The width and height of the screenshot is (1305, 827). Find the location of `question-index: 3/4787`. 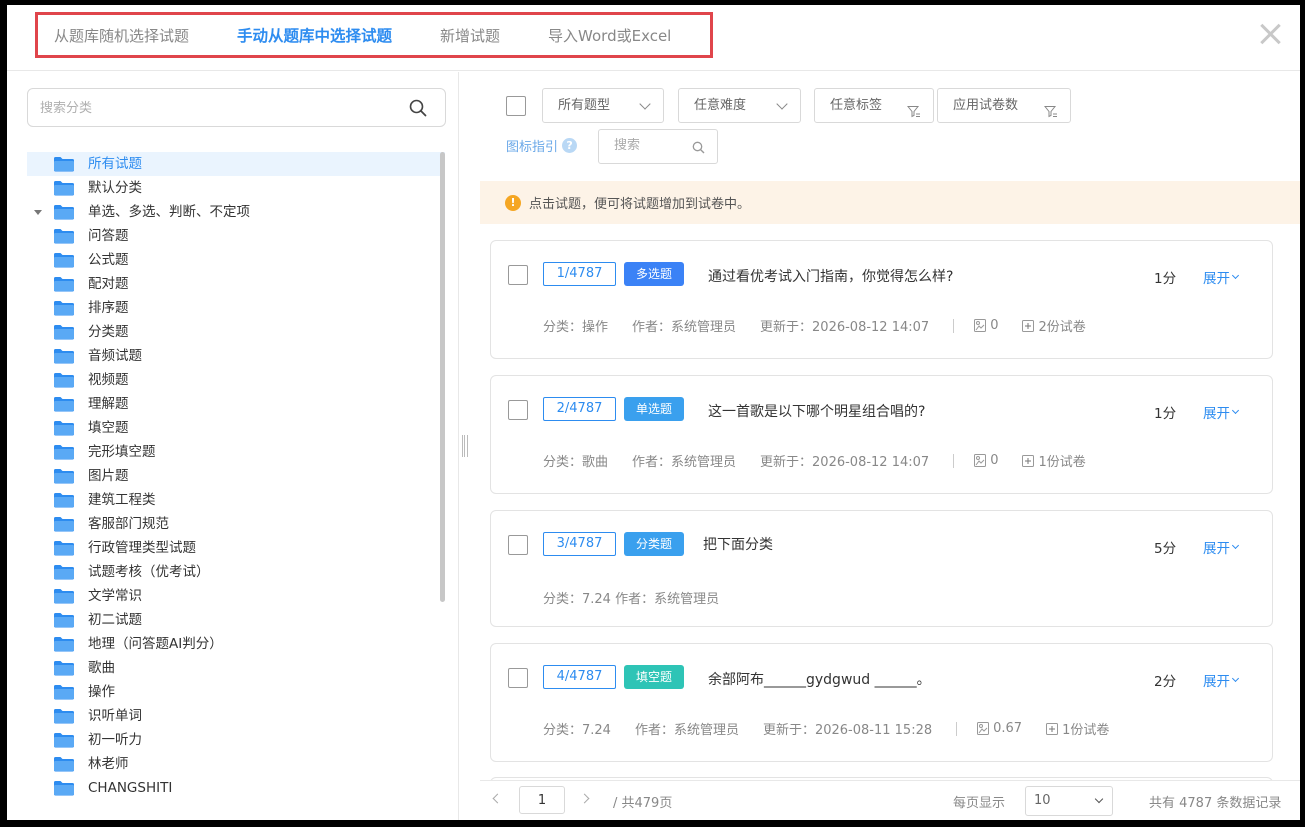

question-index: 3/4787 is located at coordinates (579, 544).